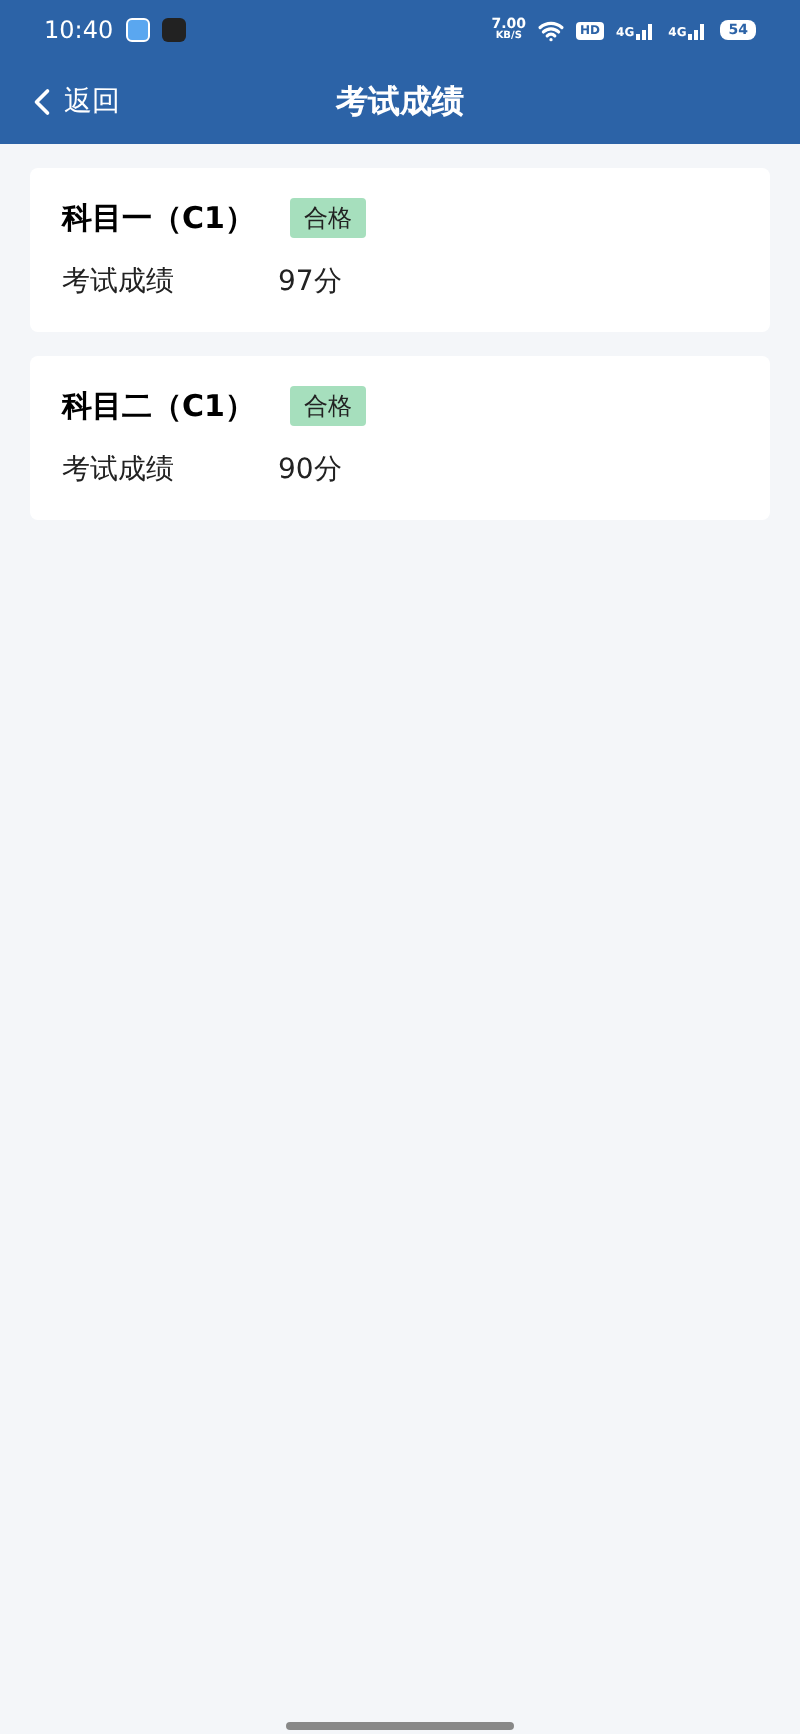  Describe the element at coordinates (400, 102) in the screenshot. I see `page-title: 考试成绩` at that location.